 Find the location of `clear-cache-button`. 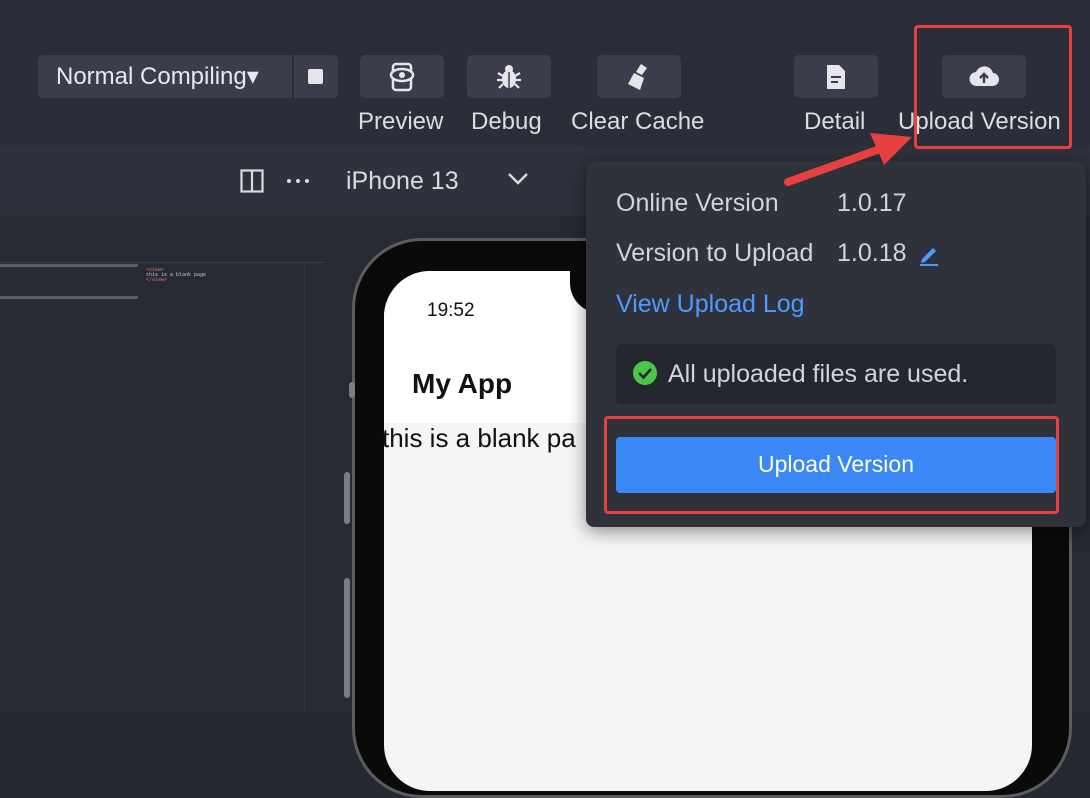

clear-cache-button is located at coordinates (639, 76).